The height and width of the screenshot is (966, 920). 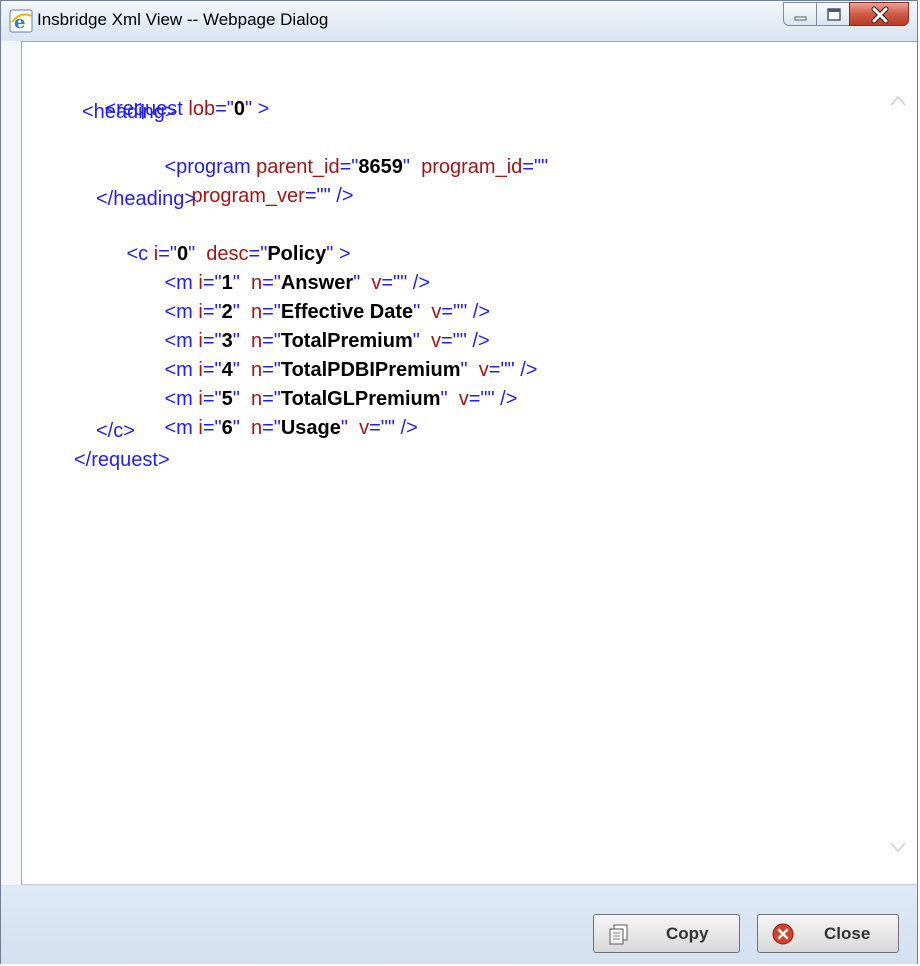 I want to click on copy-button: Copy, so click(x=666, y=933).